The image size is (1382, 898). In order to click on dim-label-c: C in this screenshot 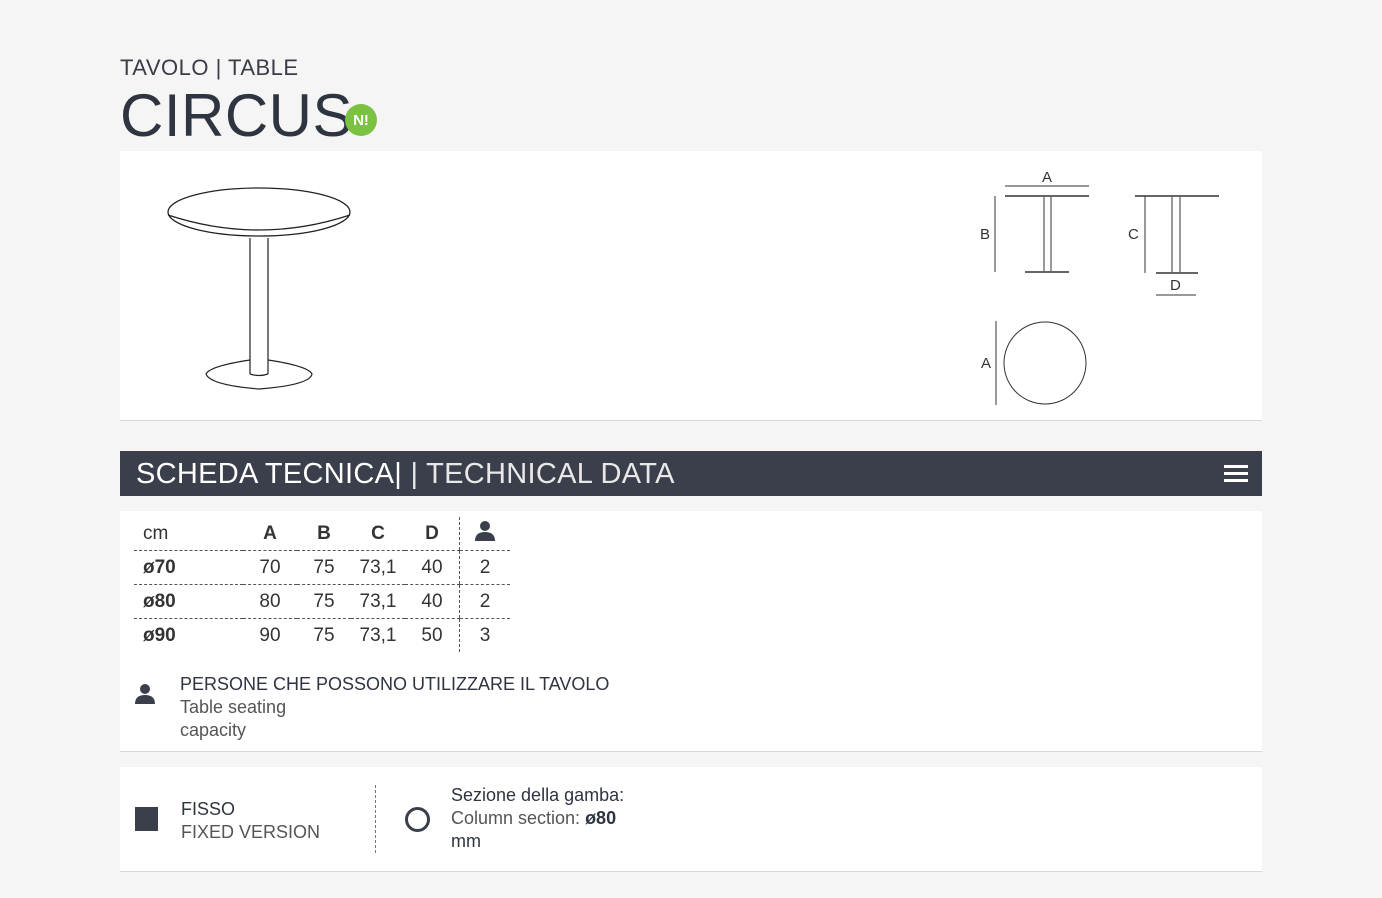, I will do `click(1133, 234)`.